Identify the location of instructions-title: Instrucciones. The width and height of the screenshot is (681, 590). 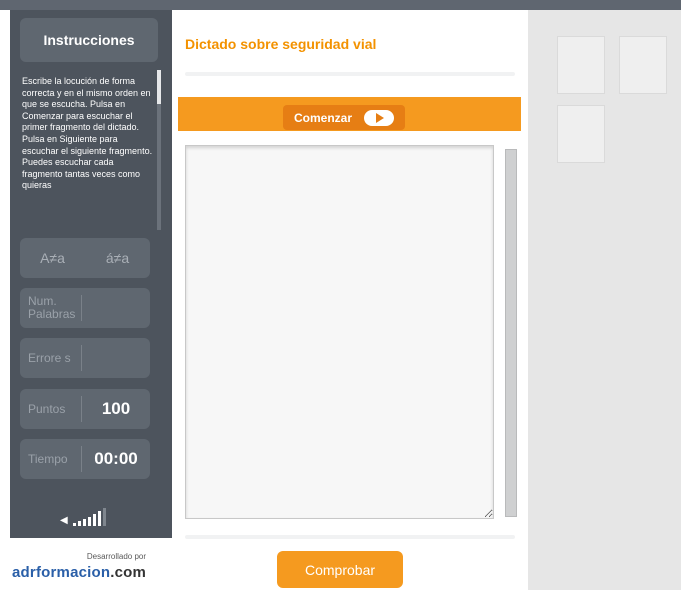
(89, 40).